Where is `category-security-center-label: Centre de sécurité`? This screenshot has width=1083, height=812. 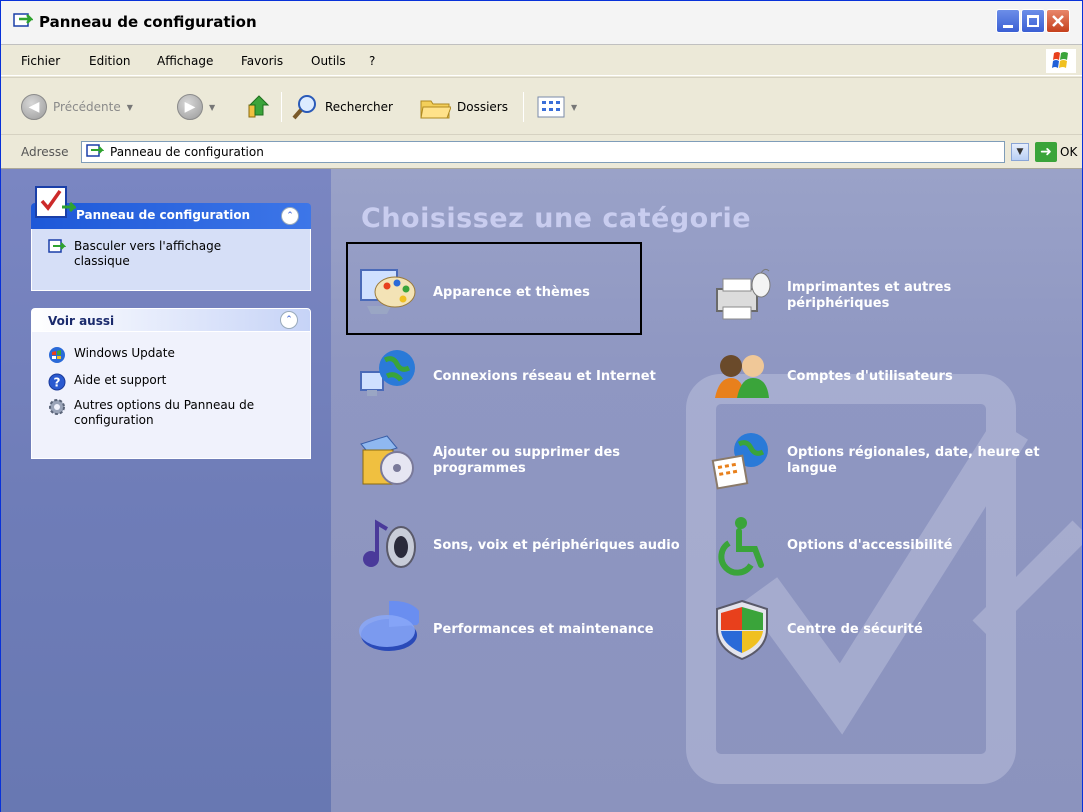
category-security-center-label: Centre de sécurité is located at coordinates (855, 629).